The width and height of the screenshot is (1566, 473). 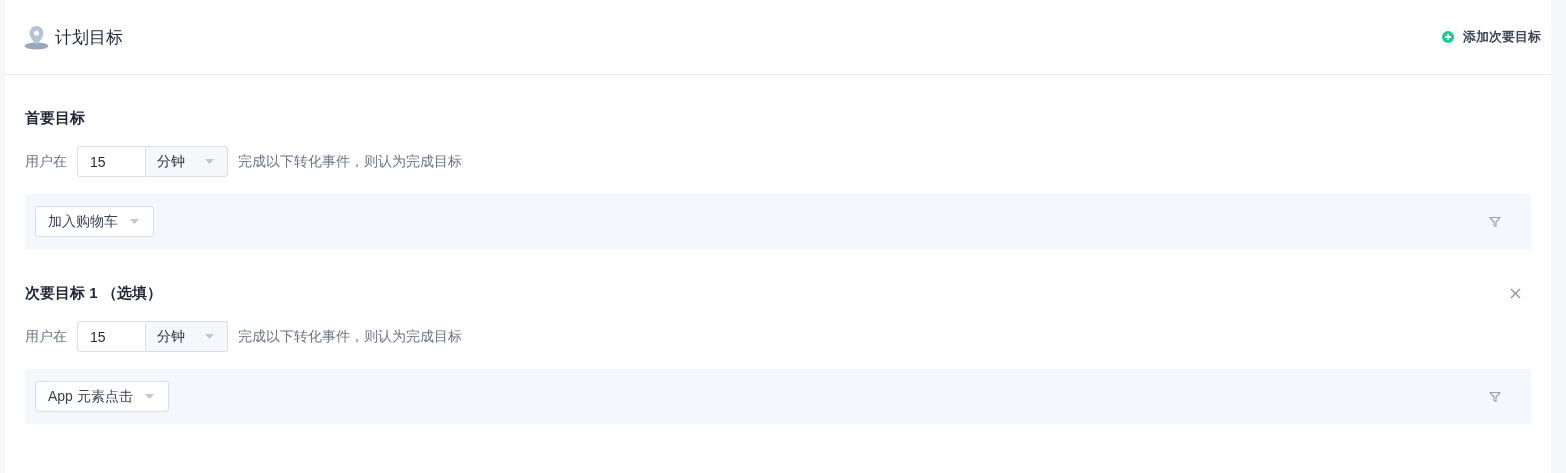 What do you see at coordinates (1448, 37) in the screenshot?
I see `plus-circle-icon` at bounding box center [1448, 37].